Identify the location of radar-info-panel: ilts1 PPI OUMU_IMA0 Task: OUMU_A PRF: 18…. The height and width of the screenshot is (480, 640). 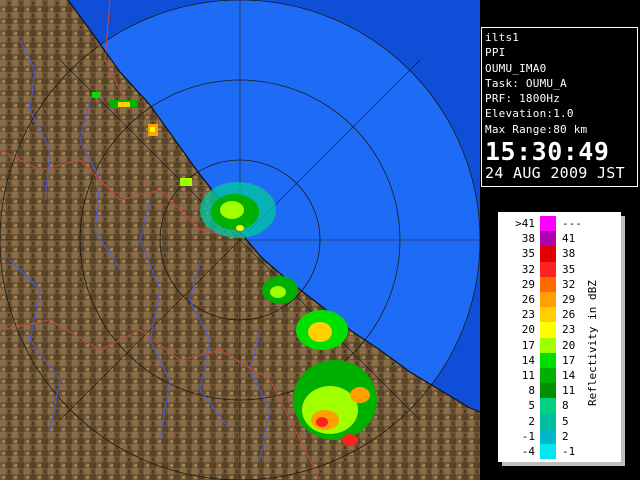
(559, 107).